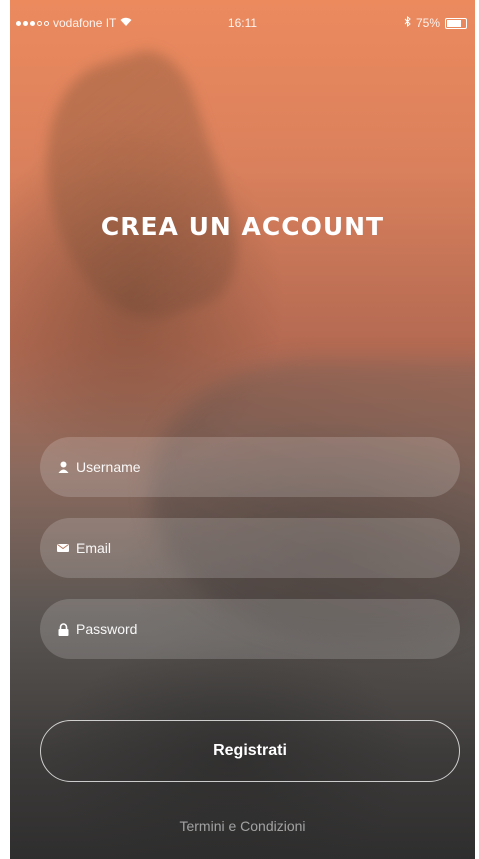 The height and width of the screenshot is (859, 479). Describe the element at coordinates (242, 226) in the screenshot. I see `page-title: CREA UN ACCOUNT` at that location.